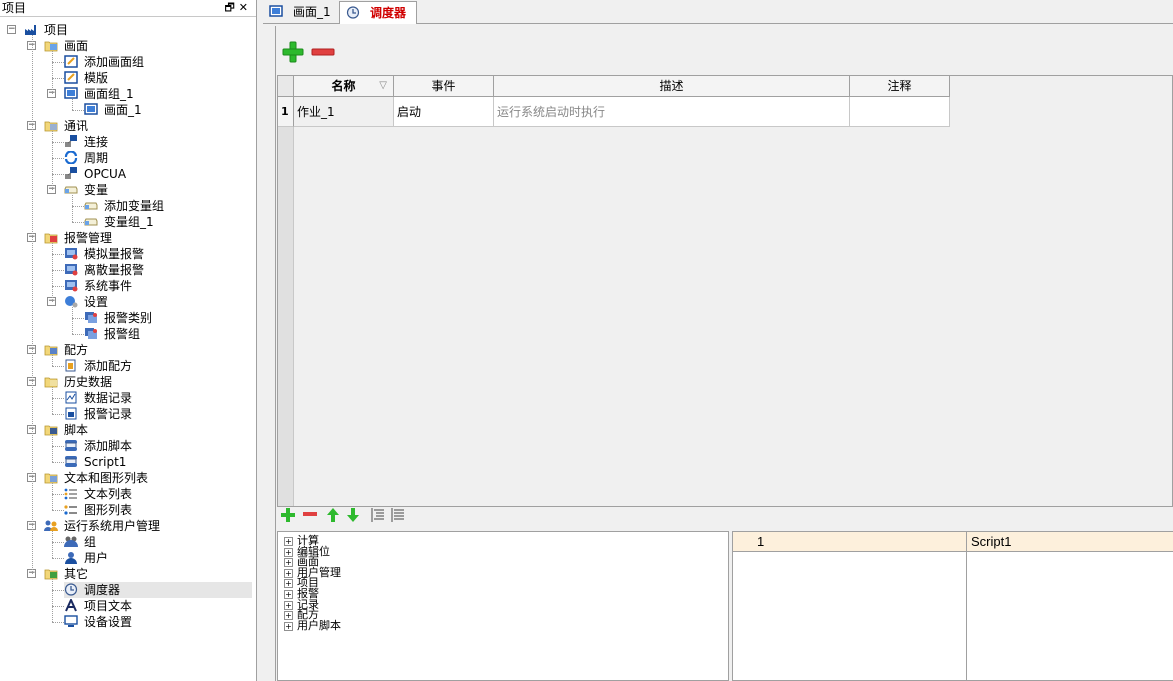 Image resolution: width=1173 pixels, height=681 pixels. I want to click on opcua-icon, so click(71, 173).